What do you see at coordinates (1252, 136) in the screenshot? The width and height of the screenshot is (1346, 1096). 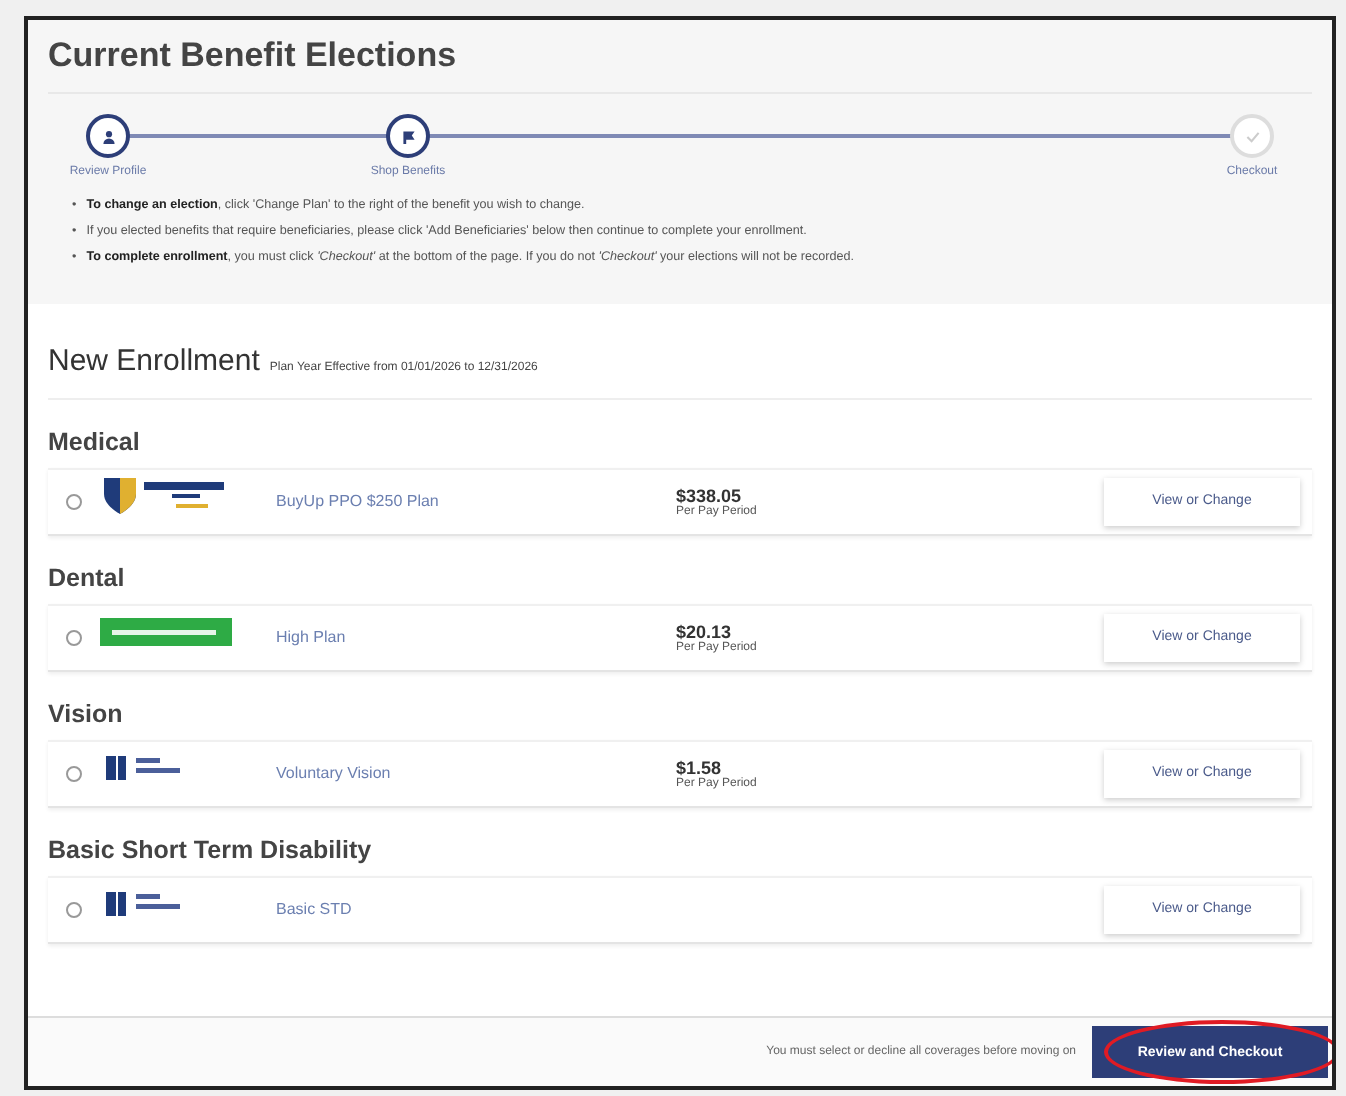 I see `check-icon` at bounding box center [1252, 136].